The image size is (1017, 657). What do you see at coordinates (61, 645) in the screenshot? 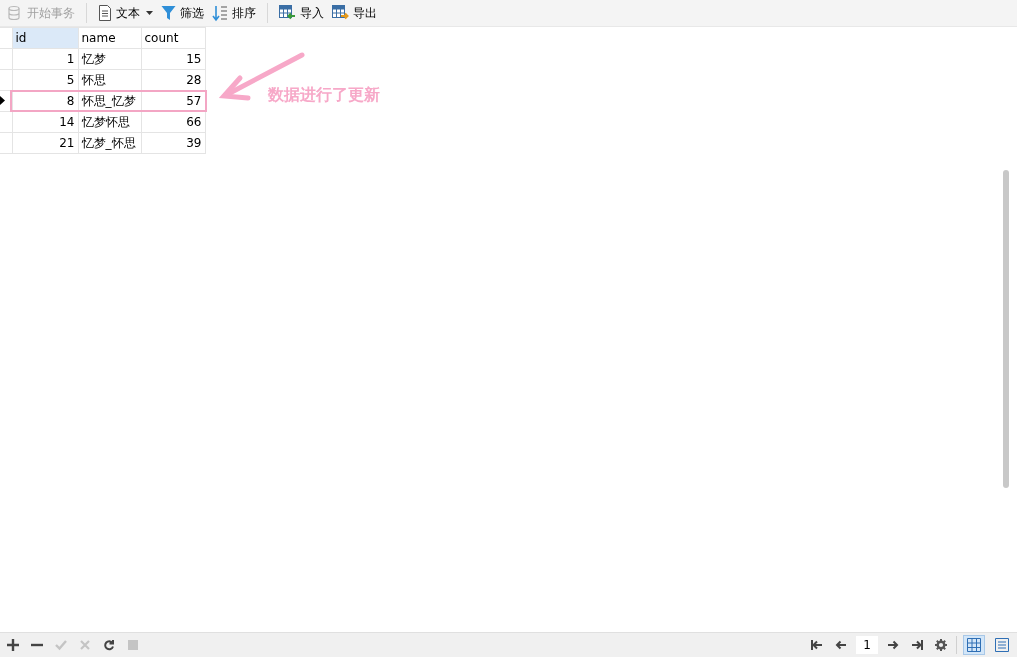
I see `check-icon` at bounding box center [61, 645].